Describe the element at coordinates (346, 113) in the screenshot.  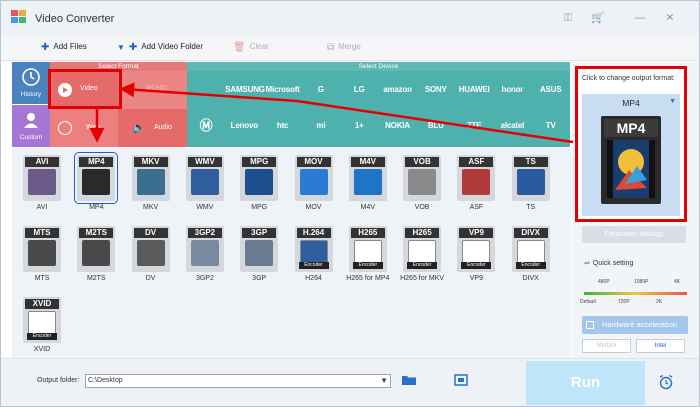
I see `annotation-arrow-to-video` at that location.